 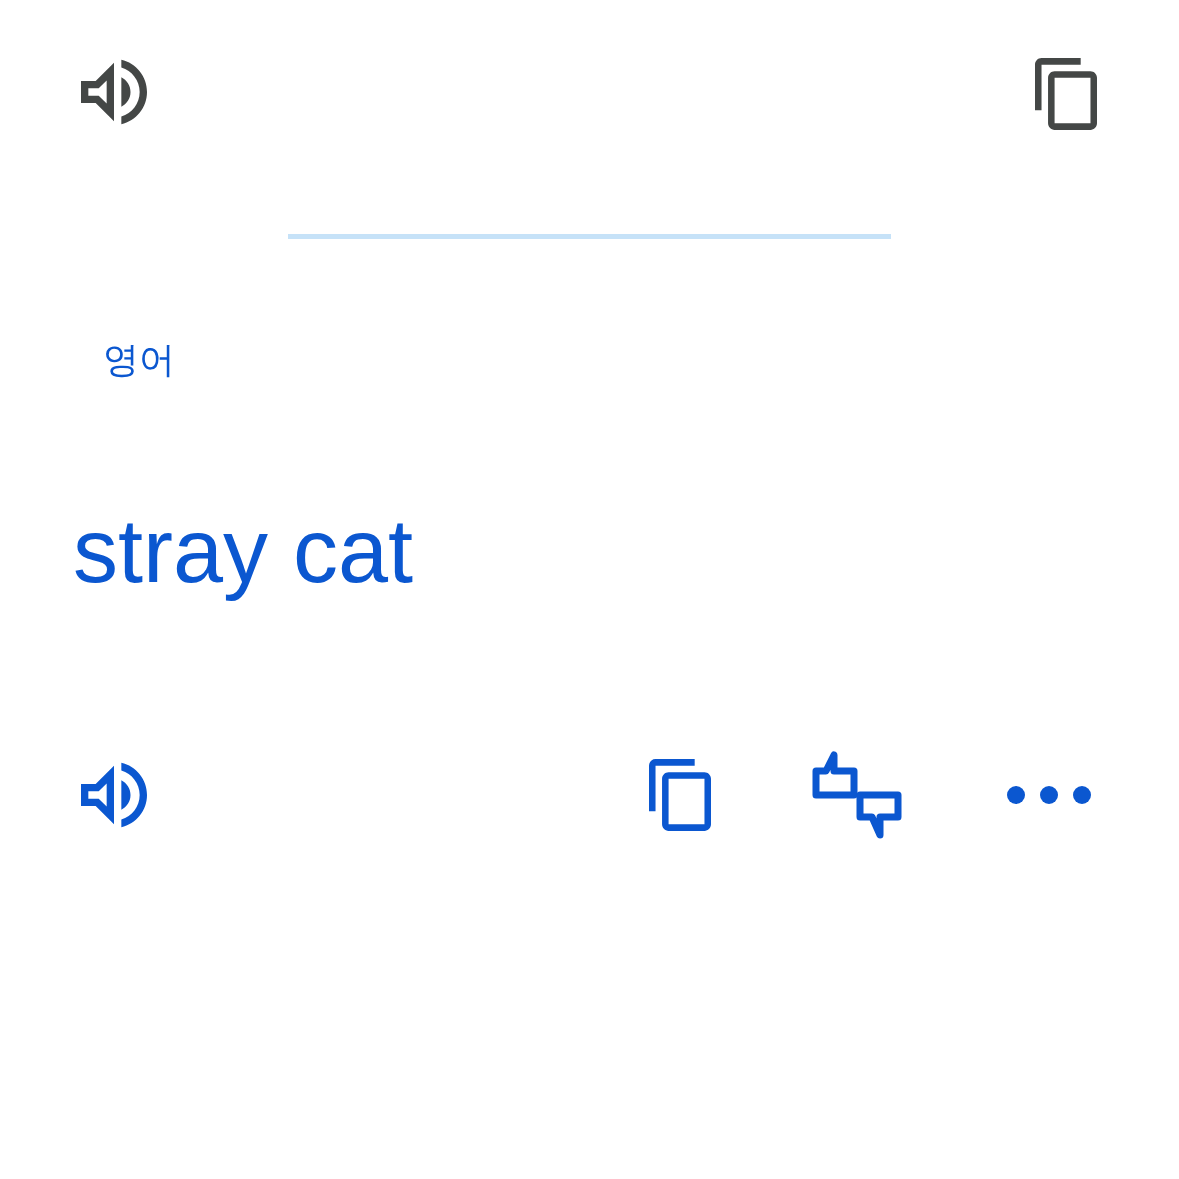 I want to click on source-language-label: 영어, so click(x=139, y=359).